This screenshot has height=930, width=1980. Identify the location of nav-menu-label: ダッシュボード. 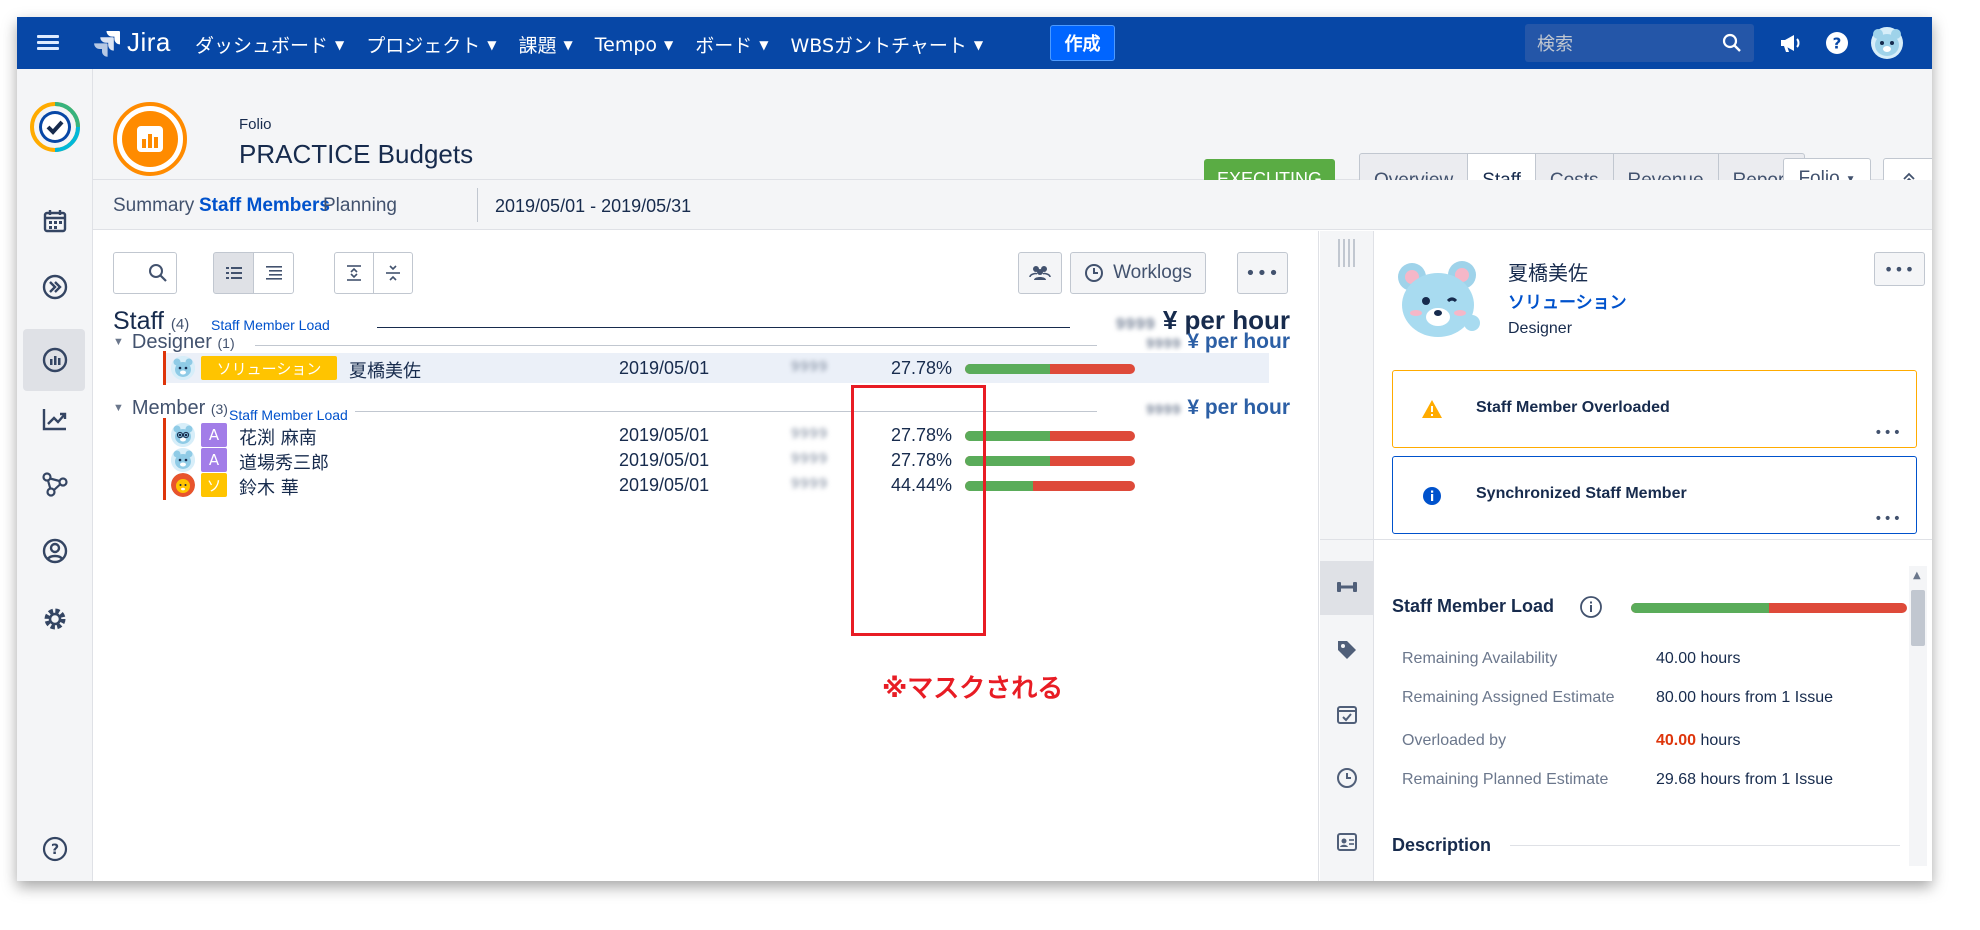
(262, 46).